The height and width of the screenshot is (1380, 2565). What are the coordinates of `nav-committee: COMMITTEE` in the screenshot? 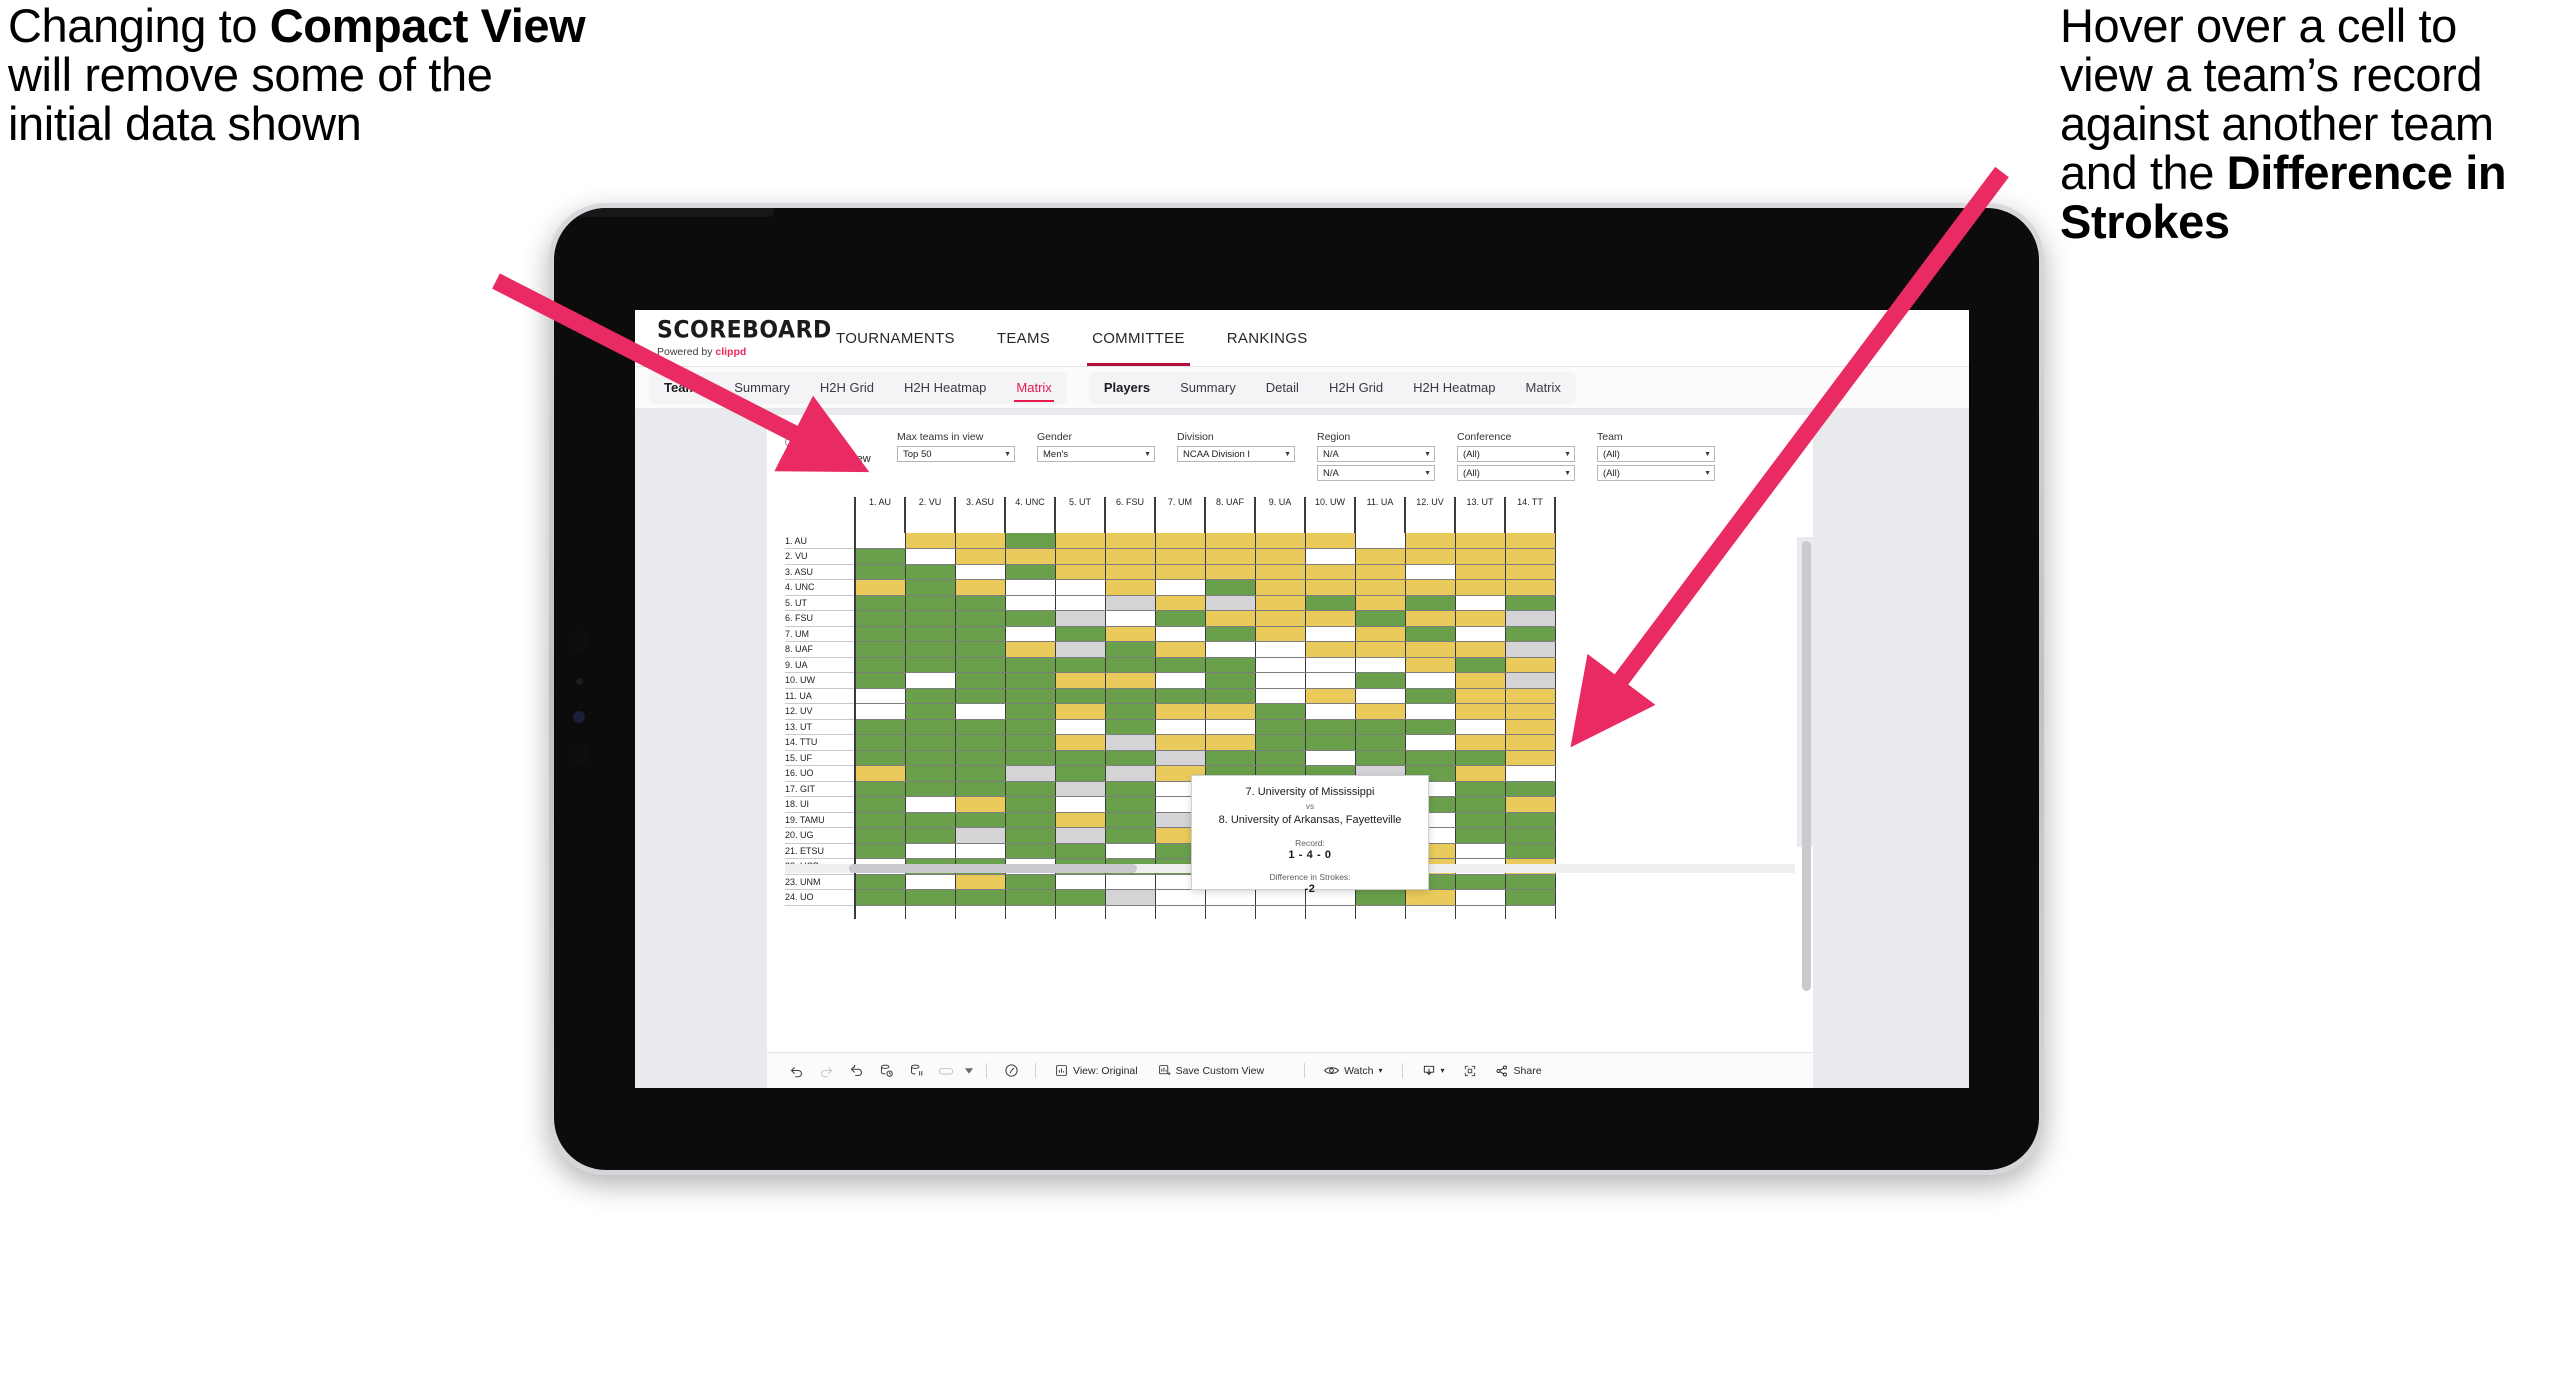 It's located at (1138, 338).